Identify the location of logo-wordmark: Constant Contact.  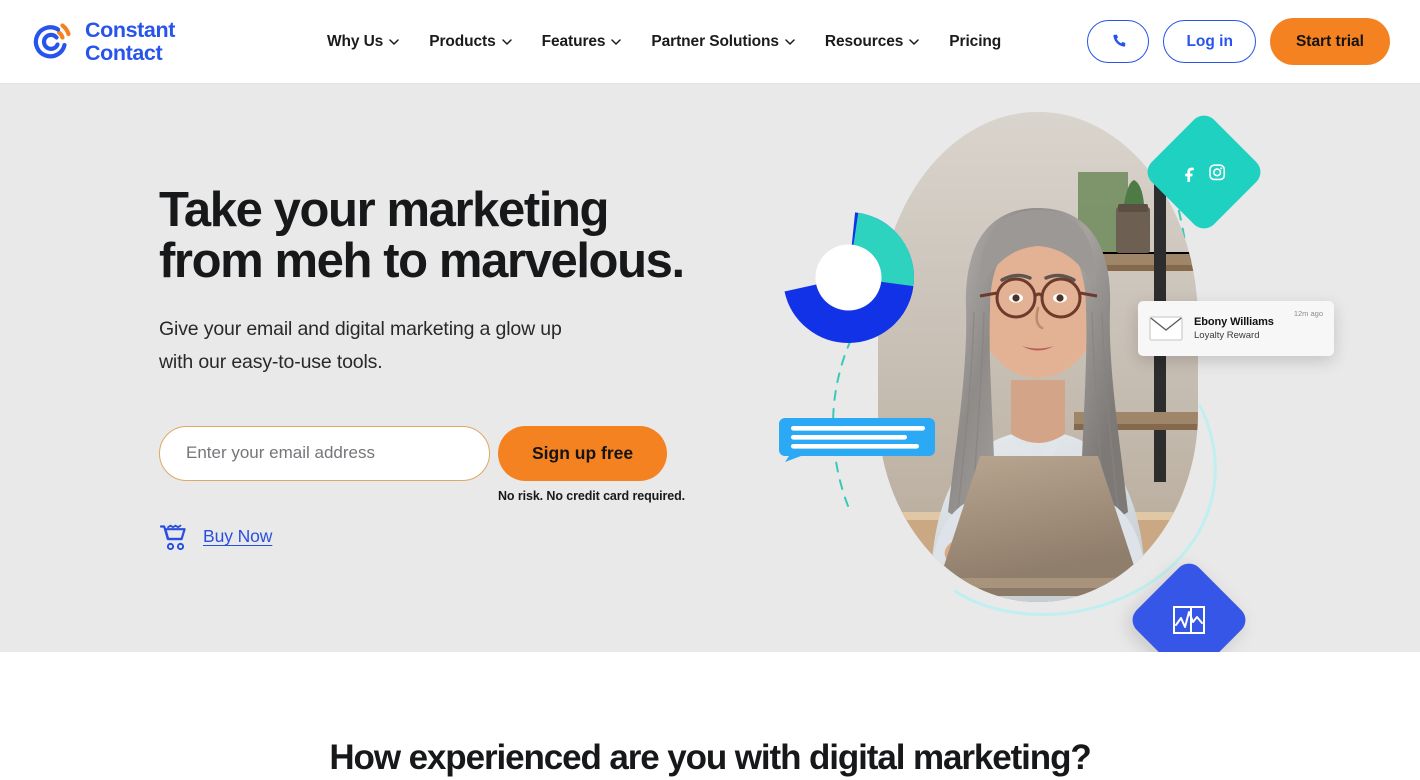
(130, 41).